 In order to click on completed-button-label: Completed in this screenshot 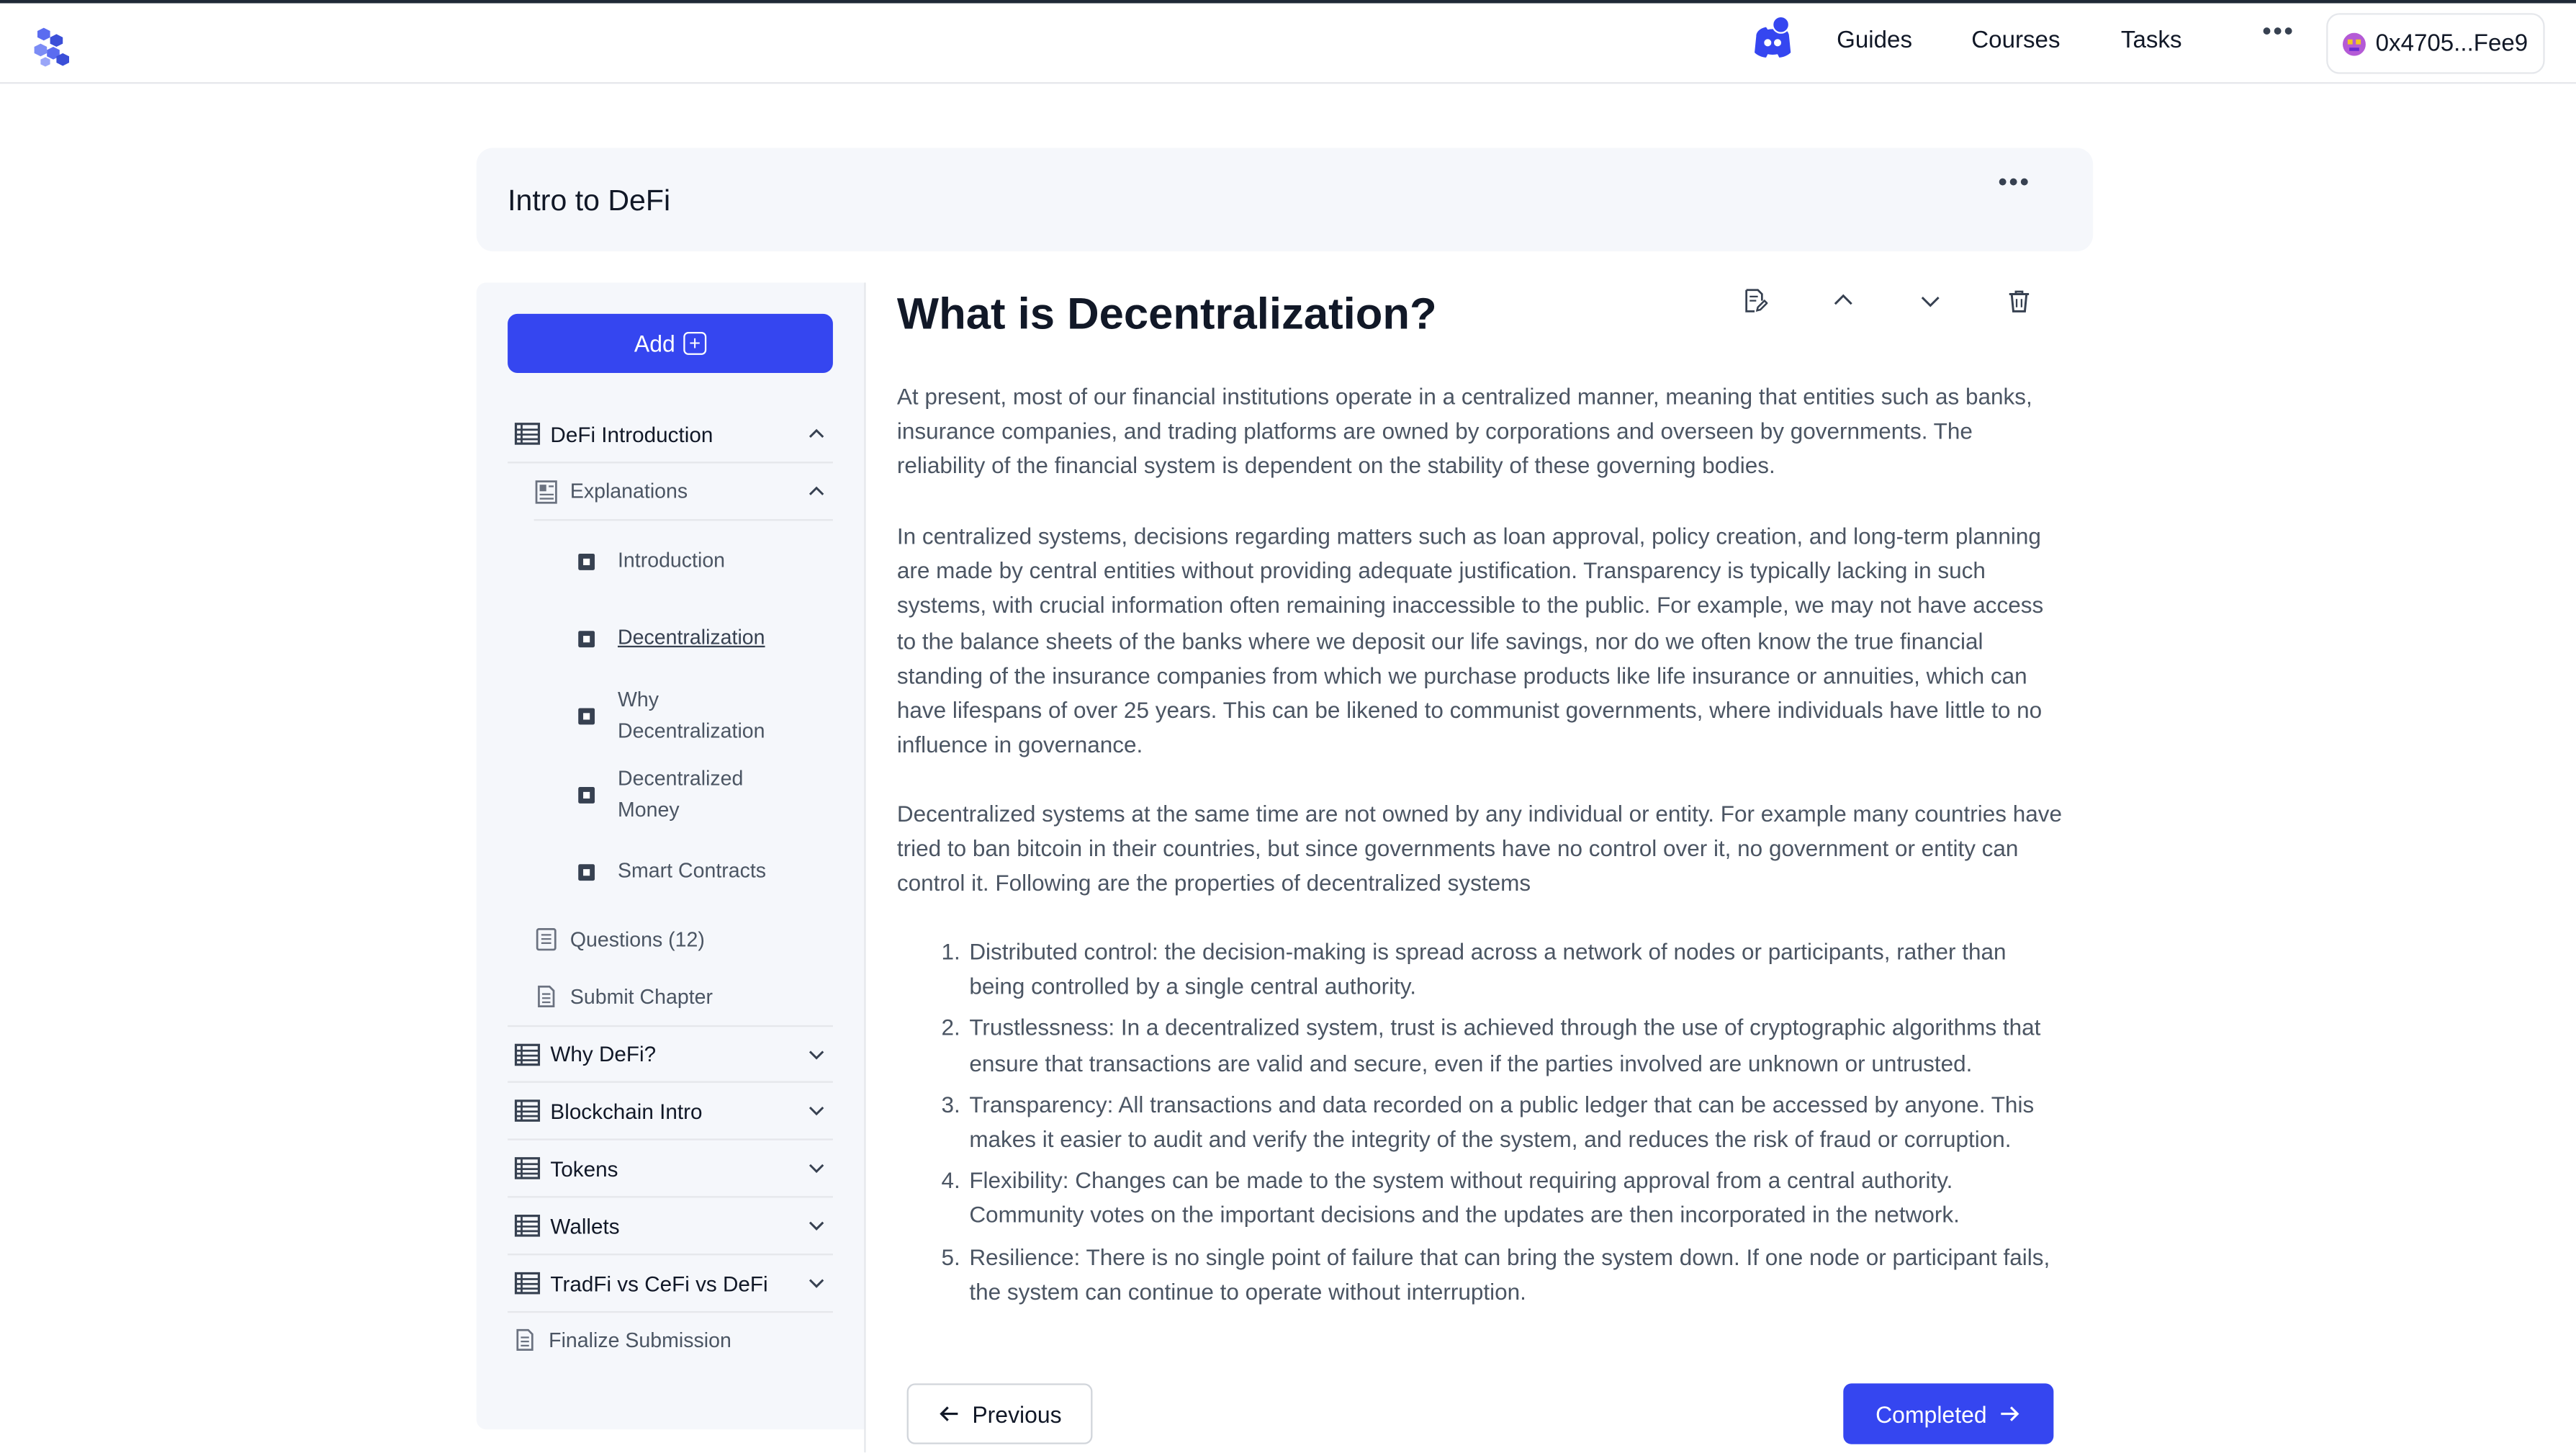, I will do `click(1931, 1413)`.